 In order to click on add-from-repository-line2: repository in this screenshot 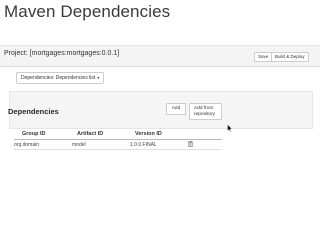, I will do `click(205, 114)`.